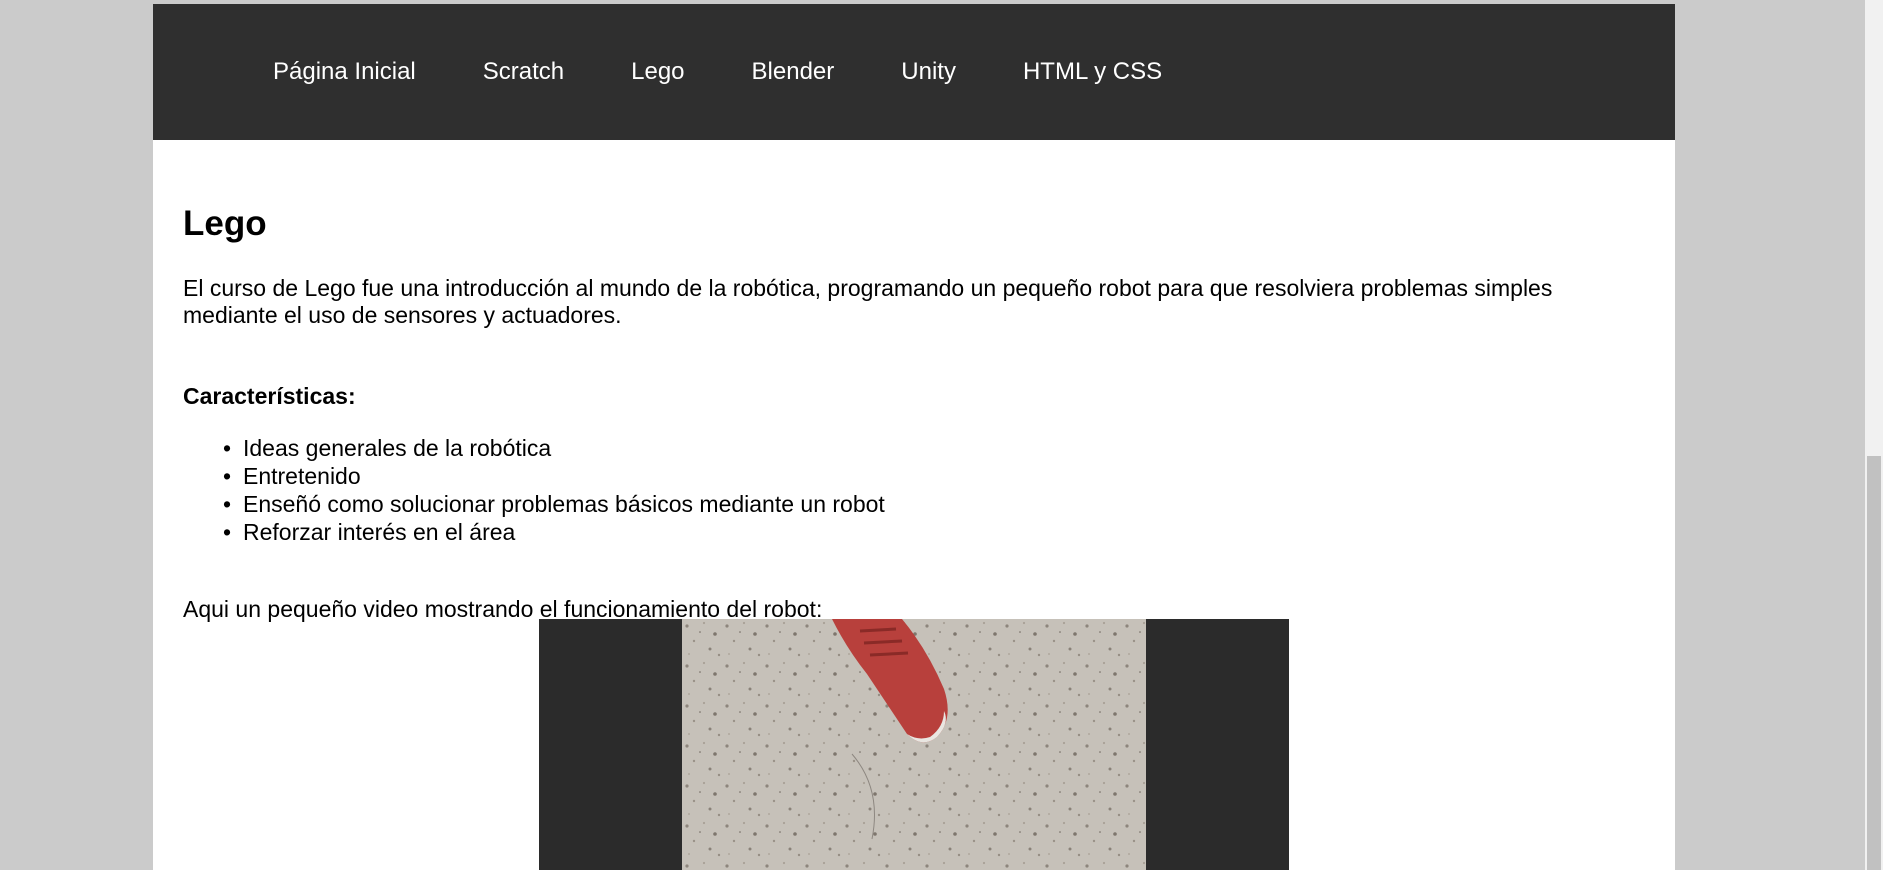  Describe the element at coordinates (1874, 435) in the screenshot. I see `vertical-scrollbar` at that location.